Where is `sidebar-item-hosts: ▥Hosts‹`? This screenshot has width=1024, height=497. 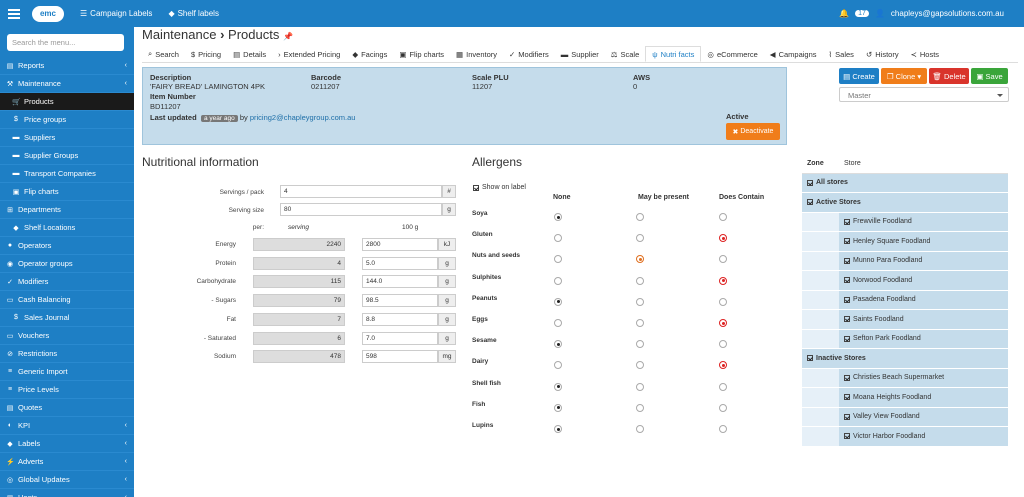
sidebar-item-hosts: ▥Hosts‹ is located at coordinates (67, 493).